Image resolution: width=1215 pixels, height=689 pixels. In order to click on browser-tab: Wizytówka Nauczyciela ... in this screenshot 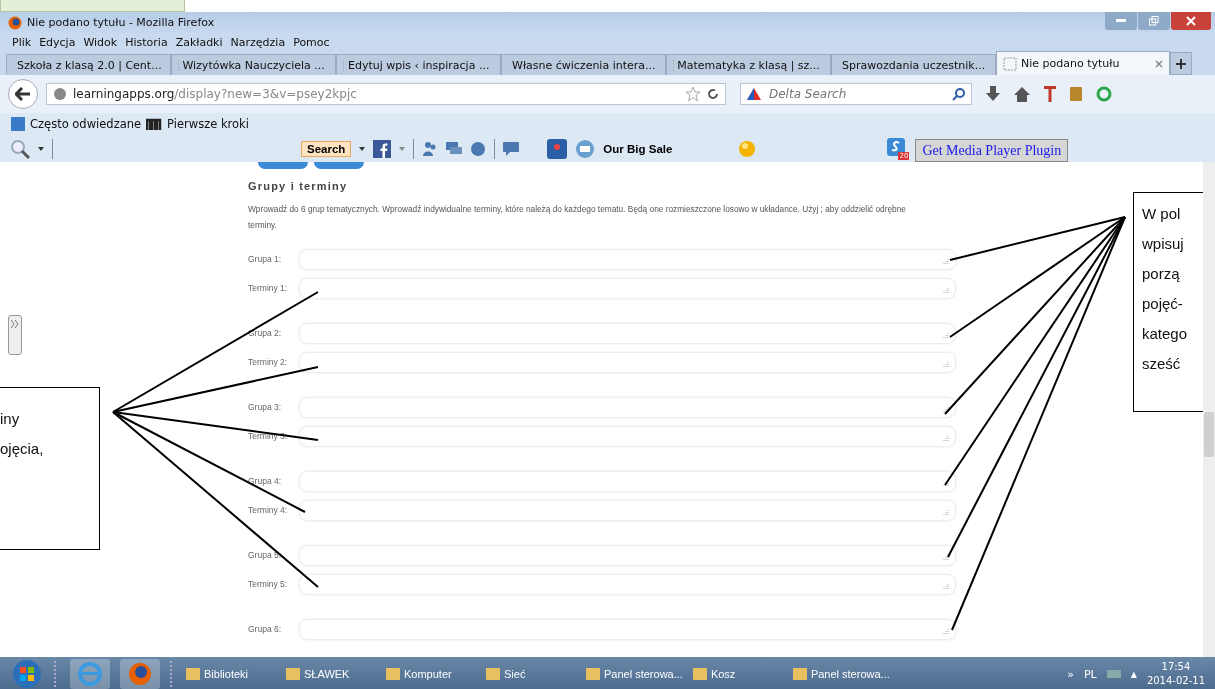, I will do `click(253, 64)`.